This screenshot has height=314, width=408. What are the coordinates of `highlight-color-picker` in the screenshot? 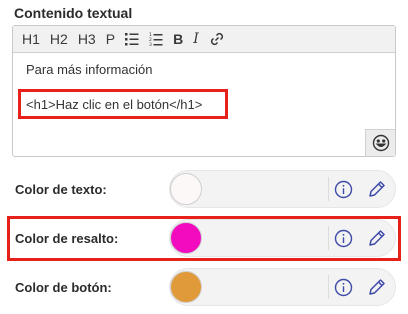 It's located at (282, 238).